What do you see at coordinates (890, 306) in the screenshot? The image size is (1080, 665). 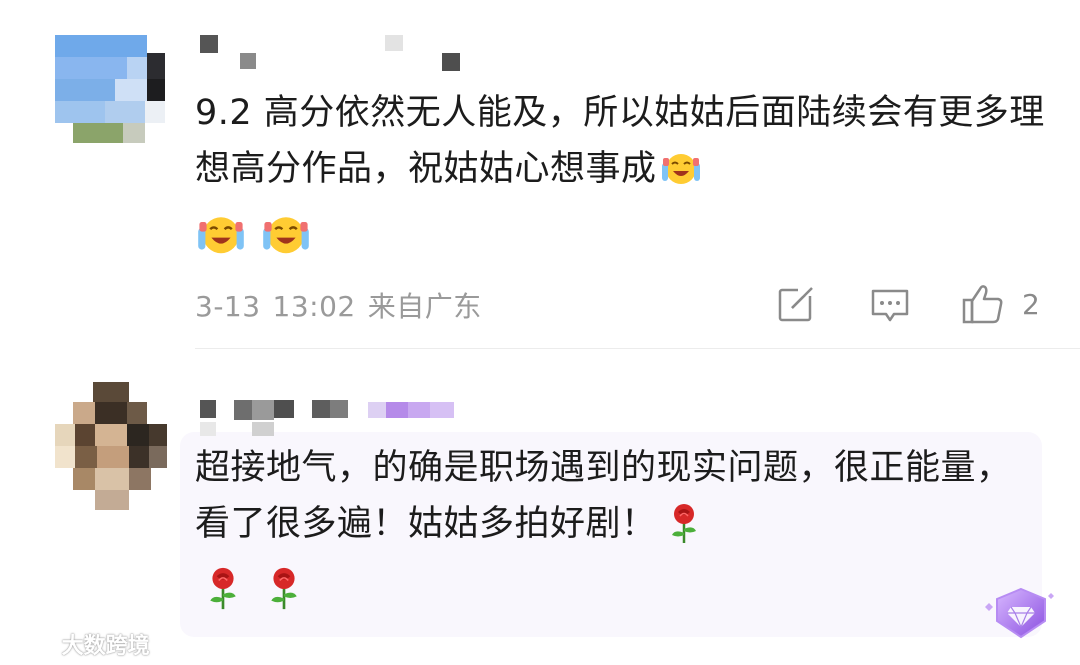 I see `comment-icon` at bounding box center [890, 306].